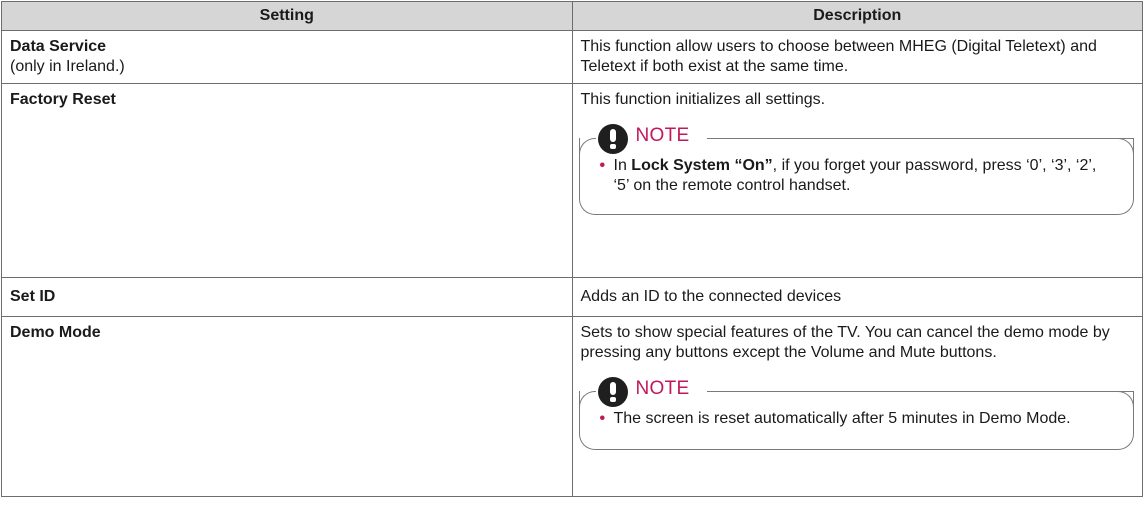 Image resolution: width=1145 pixels, height=532 pixels. What do you see at coordinates (702, 165) in the screenshot?
I see `note-text-keyword: Lock System “On”` at bounding box center [702, 165].